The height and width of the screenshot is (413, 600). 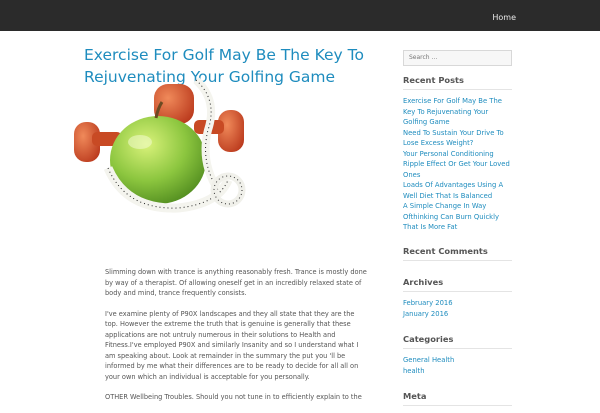 What do you see at coordinates (300, 15) in the screenshot?
I see `top-navigation-bar: Home` at bounding box center [300, 15].